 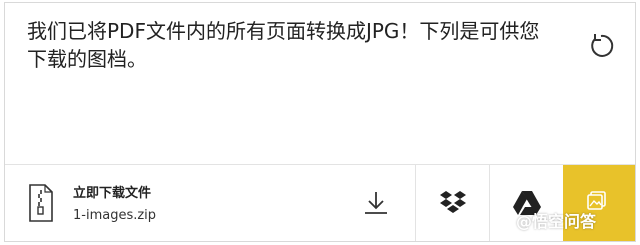 I want to click on download-icon, so click(x=376, y=203).